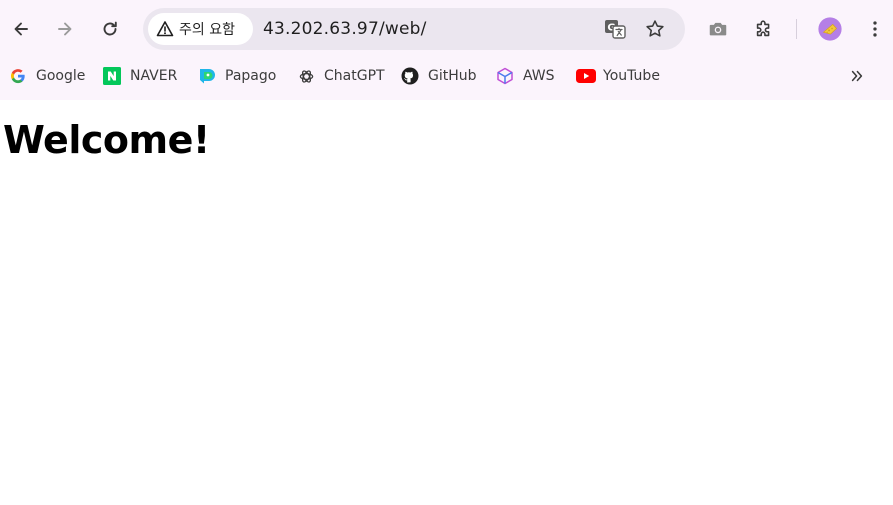 The image size is (893, 505). I want to click on translate-icon: G, so click(615, 29).